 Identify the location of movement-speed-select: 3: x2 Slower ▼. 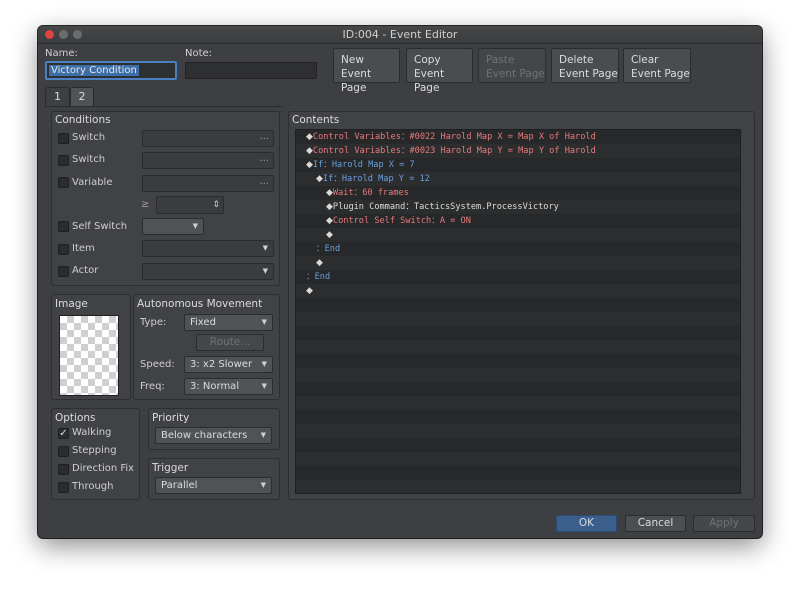
(228, 364).